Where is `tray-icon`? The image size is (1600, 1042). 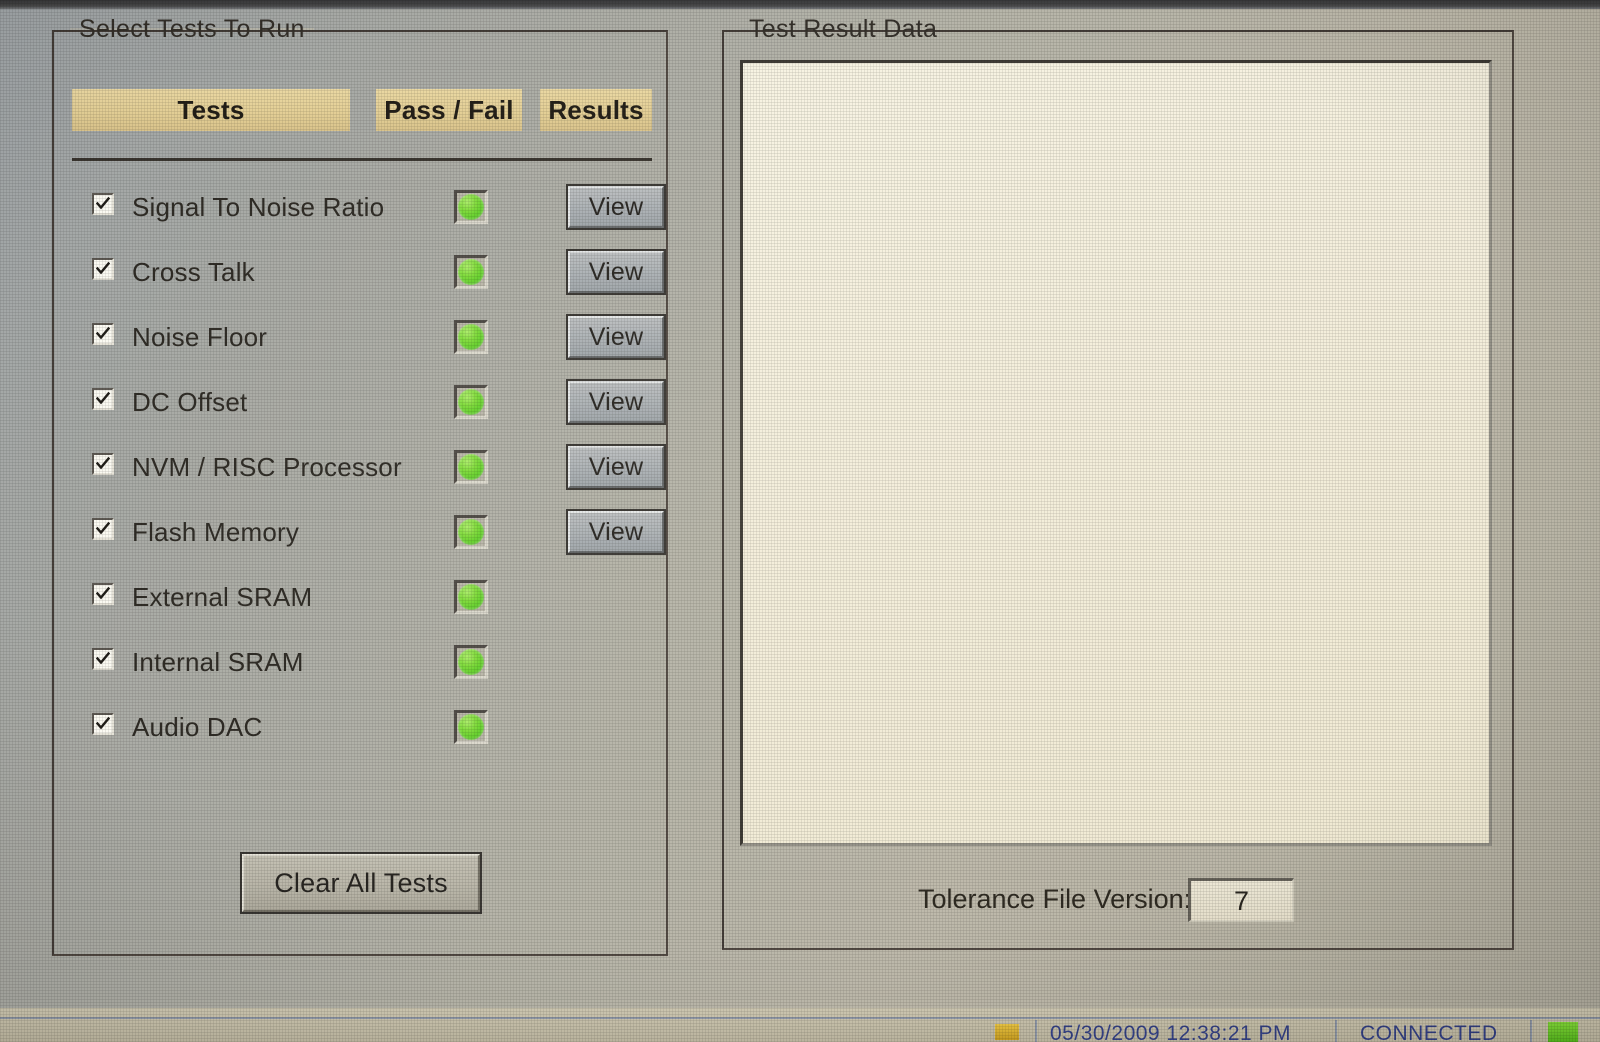 tray-icon is located at coordinates (1007, 1032).